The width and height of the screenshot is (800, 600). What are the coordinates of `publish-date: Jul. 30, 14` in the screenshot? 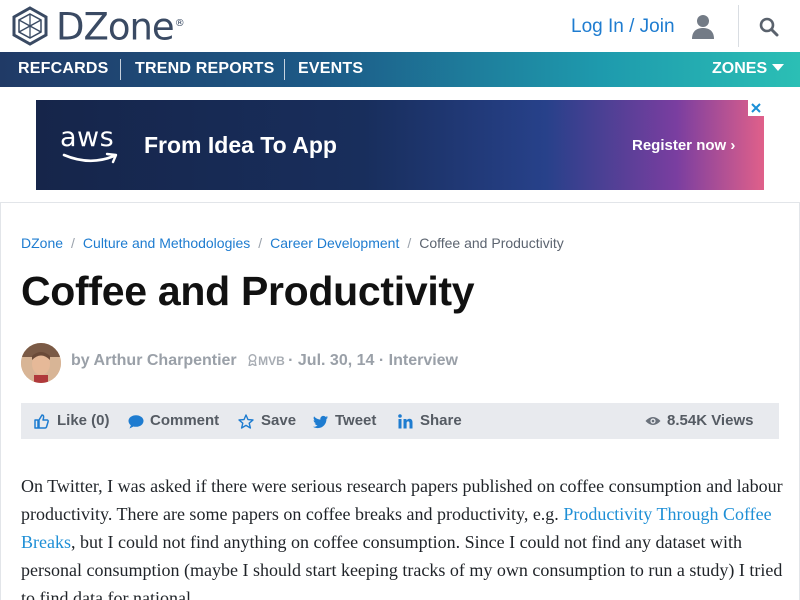 It's located at (336, 360).